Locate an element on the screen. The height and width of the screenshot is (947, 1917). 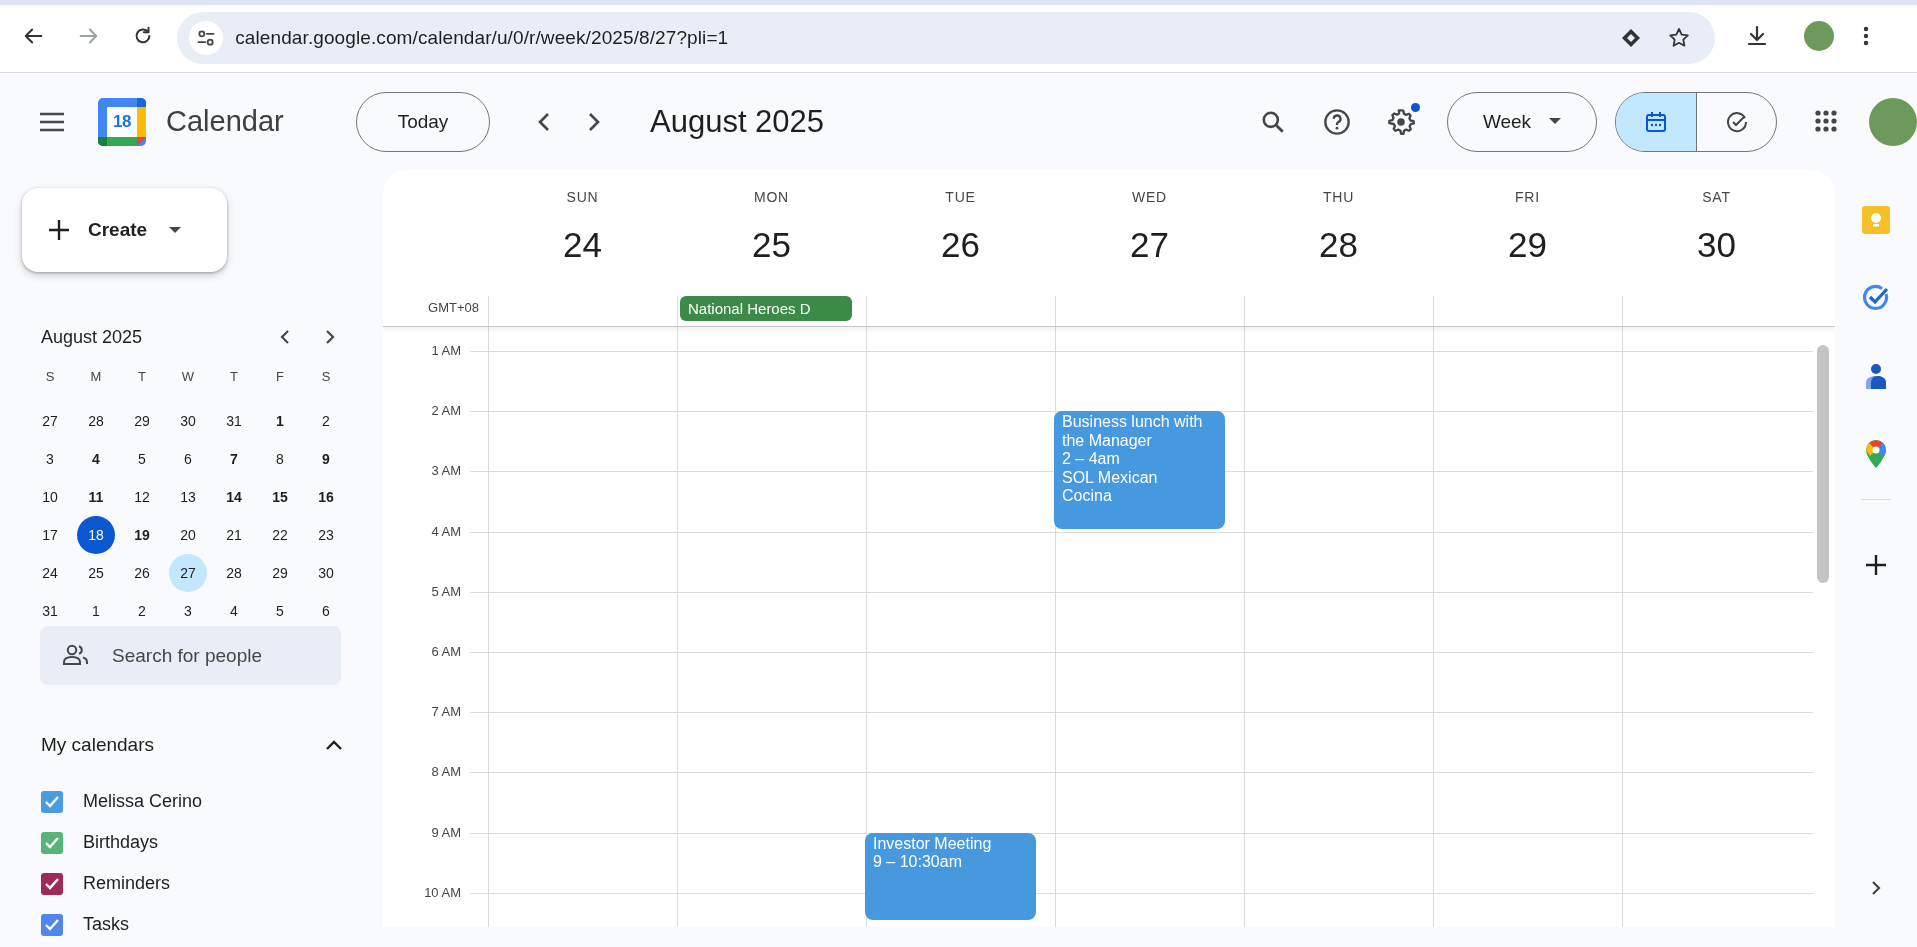
check-circle-icon is located at coordinates (1736, 121).